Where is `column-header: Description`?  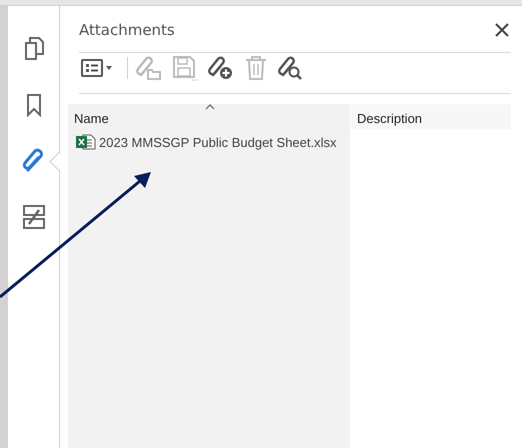 column-header: Description is located at coordinates (431, 116).